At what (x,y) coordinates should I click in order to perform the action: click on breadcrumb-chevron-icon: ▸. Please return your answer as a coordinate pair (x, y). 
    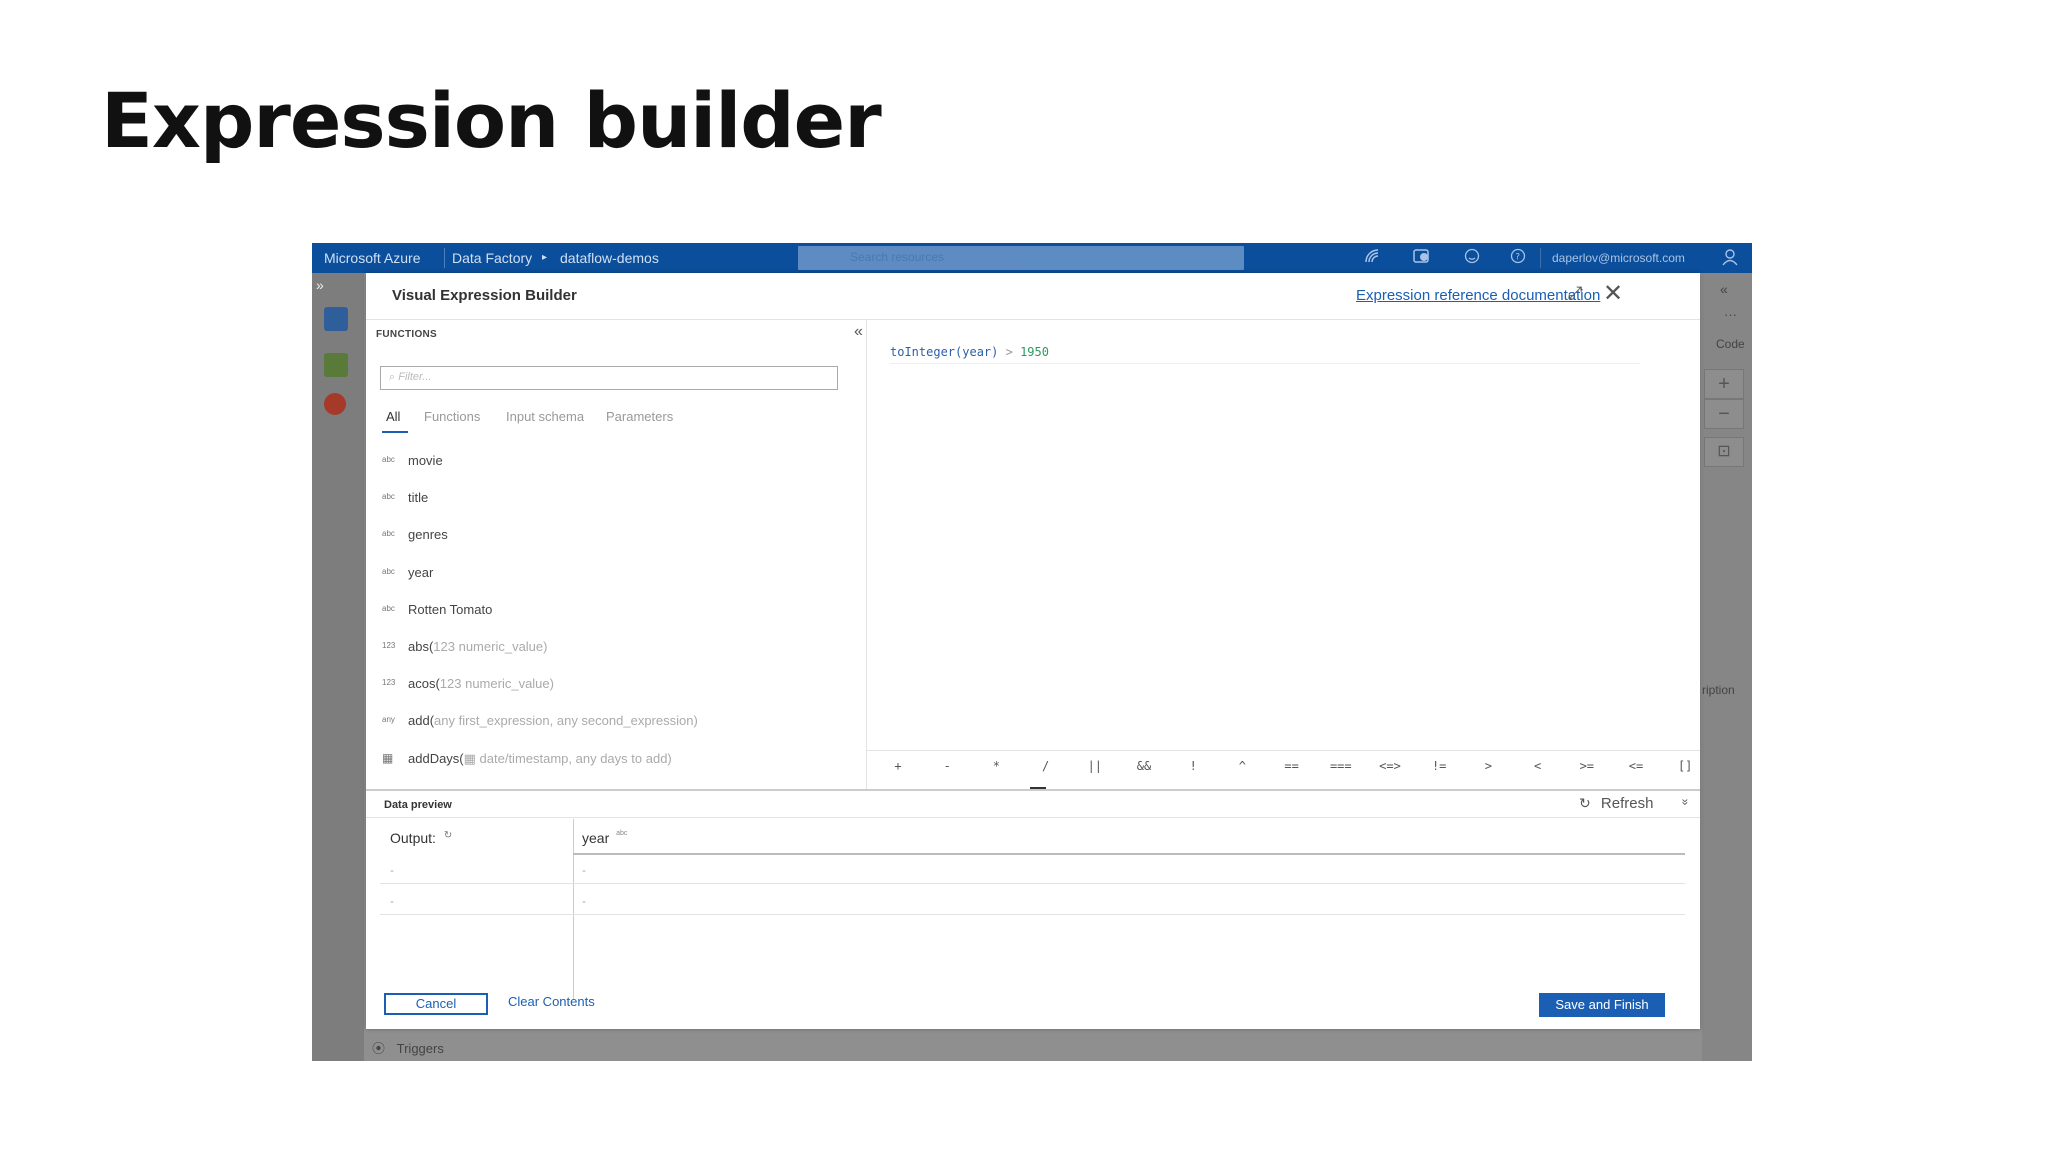
    Looking at the image, I should click on (545, 257).